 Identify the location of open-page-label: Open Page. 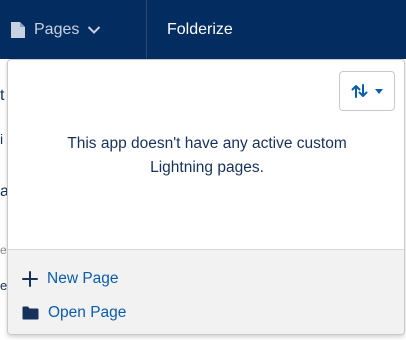
(87, 312).